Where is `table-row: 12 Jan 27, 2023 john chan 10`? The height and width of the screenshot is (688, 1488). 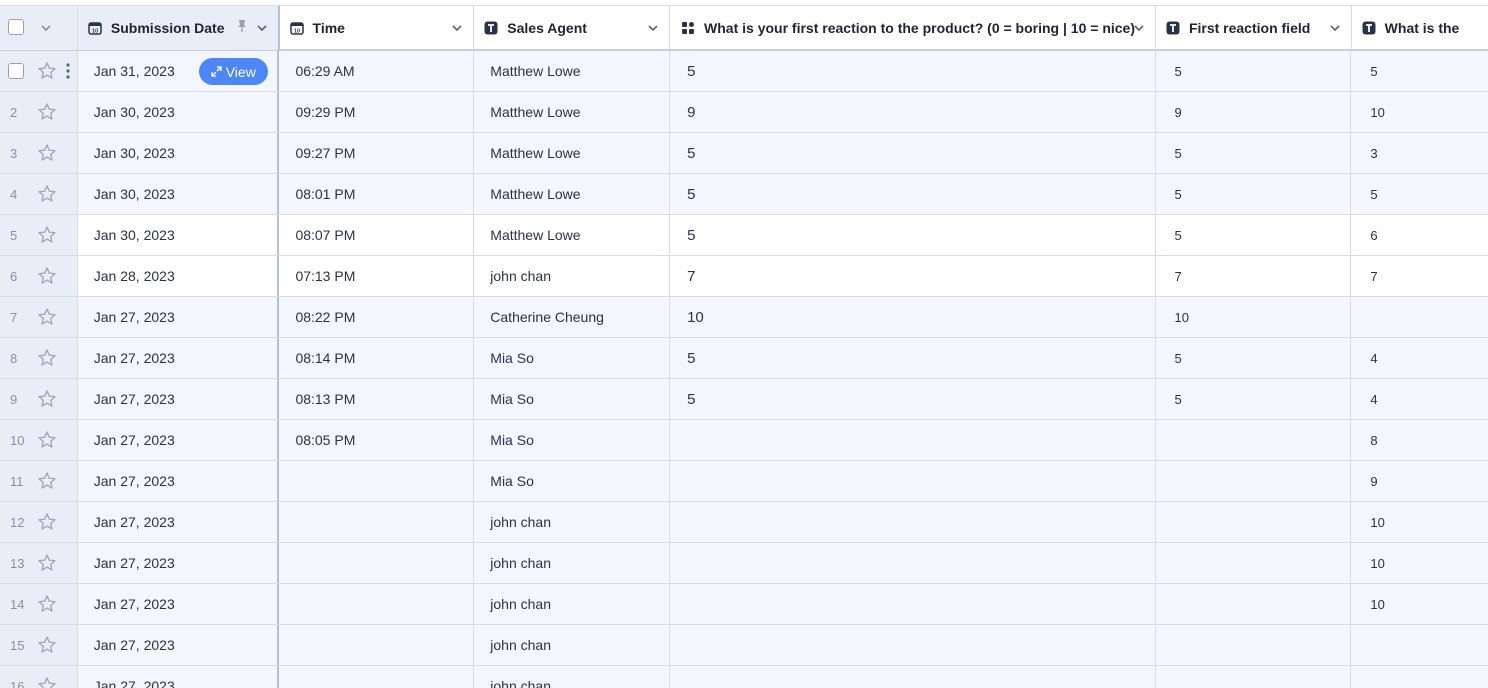
table-row: 12 Jan 27, 2023 john chan 10 is located at coordinates (744, 522).